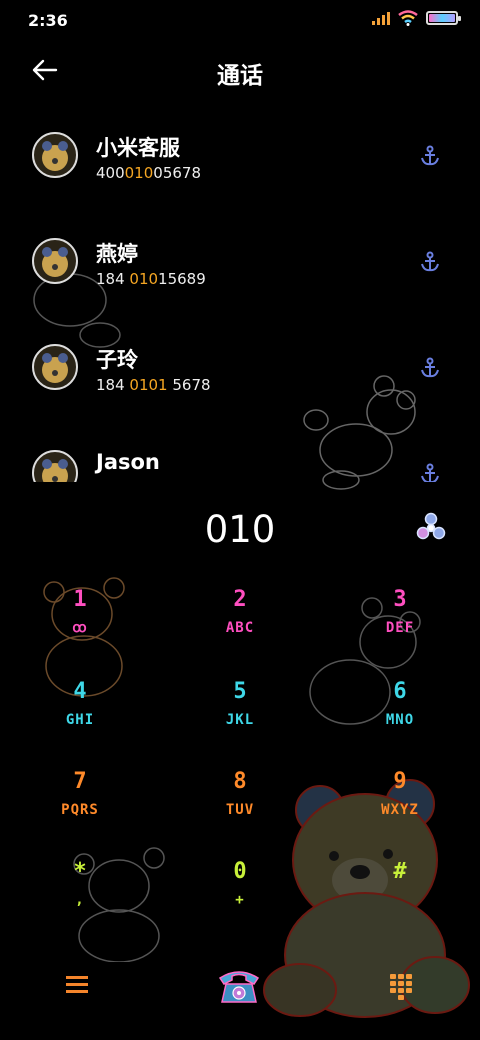 The height and width of the screenshot is (1040, 480). I want to click on contact-name: Jason, so click(128, 462).